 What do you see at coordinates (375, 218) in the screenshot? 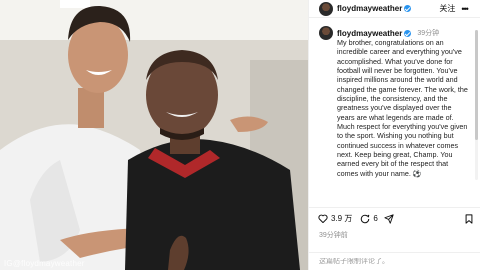
I see `comment-count: 6` at bounding box center [375, 218].